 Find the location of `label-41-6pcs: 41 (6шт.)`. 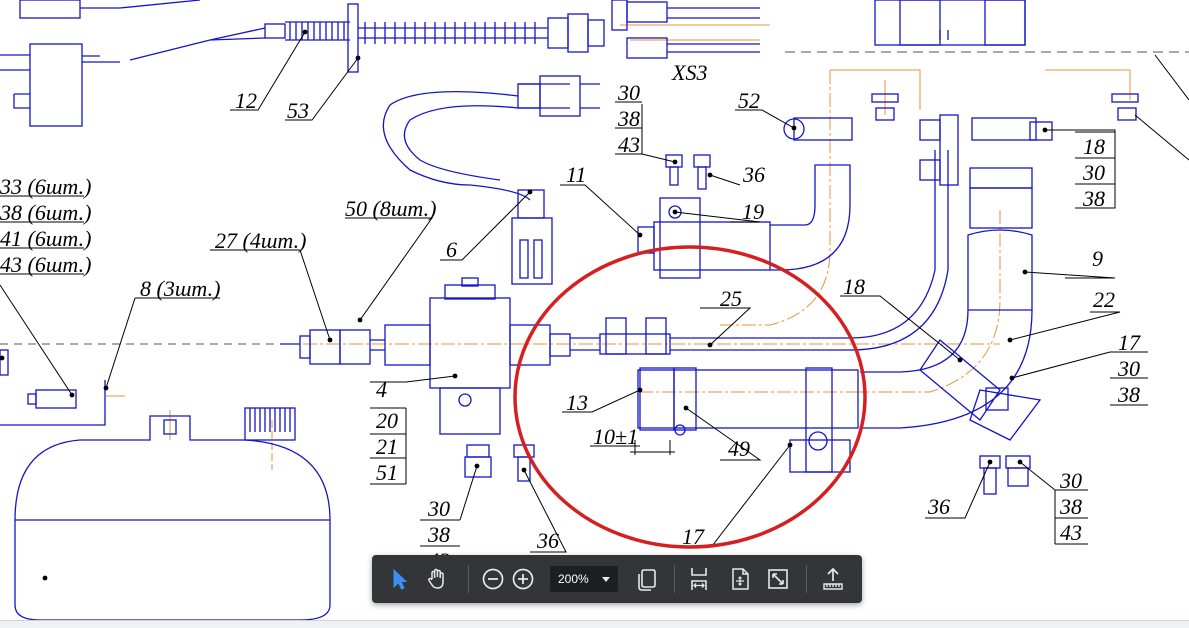

label-41-6pcs: 41 (6шт.) is located at coordinates (45, 238).